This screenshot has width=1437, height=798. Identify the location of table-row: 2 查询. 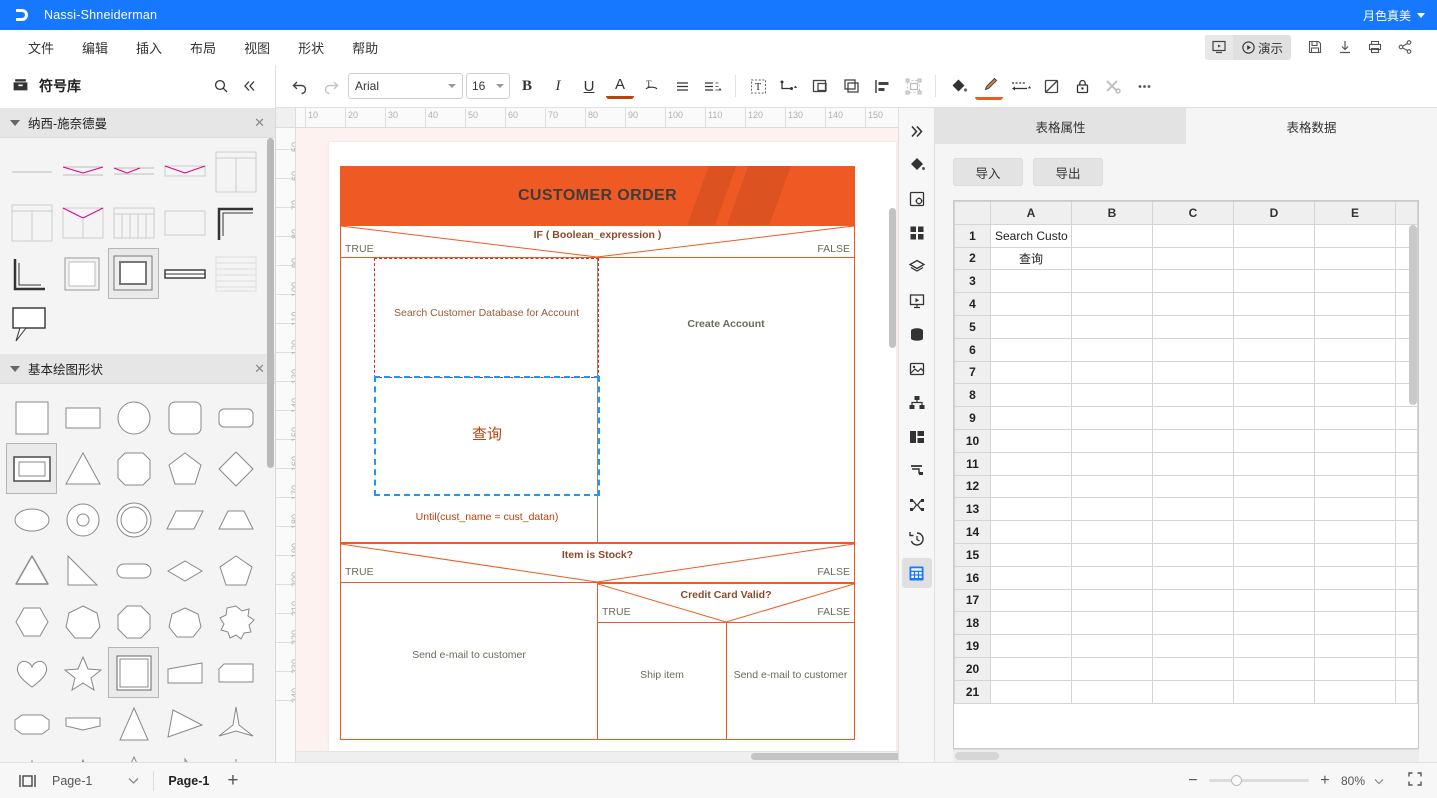
(1186, 258).